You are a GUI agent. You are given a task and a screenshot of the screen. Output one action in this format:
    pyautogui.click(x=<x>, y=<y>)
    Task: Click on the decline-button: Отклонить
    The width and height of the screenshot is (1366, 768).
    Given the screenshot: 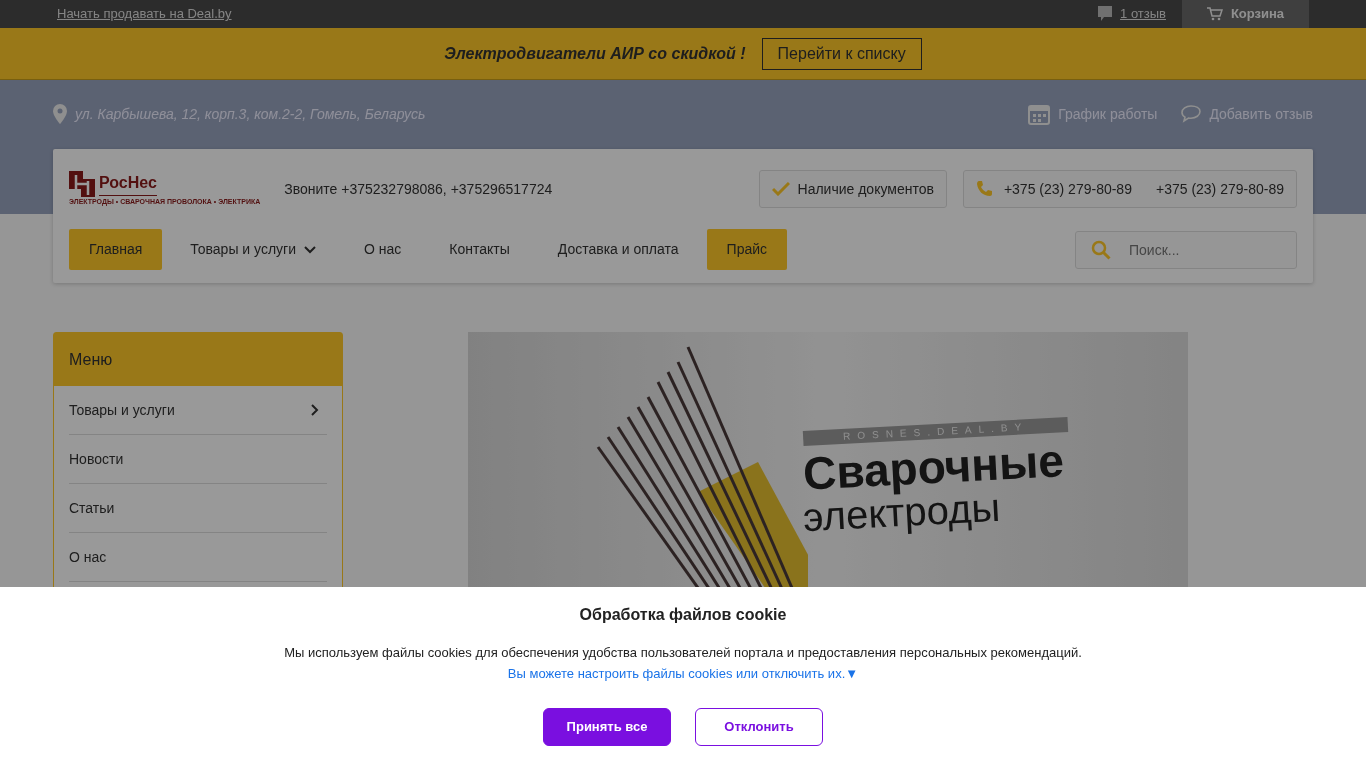 What is the action you would take?
    pyautogui.click(x=759, y=726)
    